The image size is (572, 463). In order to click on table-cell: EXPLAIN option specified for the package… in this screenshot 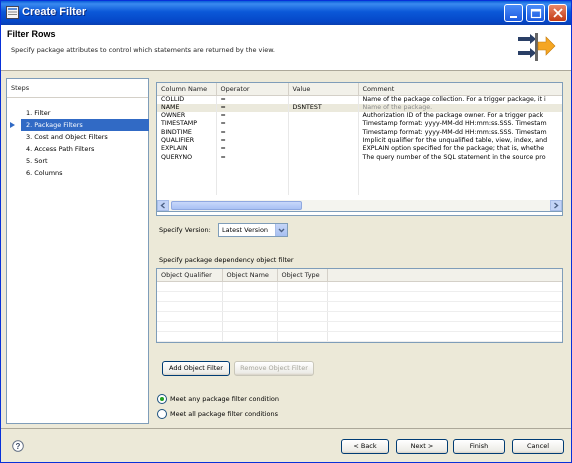, I will do `click(460, 149)`.